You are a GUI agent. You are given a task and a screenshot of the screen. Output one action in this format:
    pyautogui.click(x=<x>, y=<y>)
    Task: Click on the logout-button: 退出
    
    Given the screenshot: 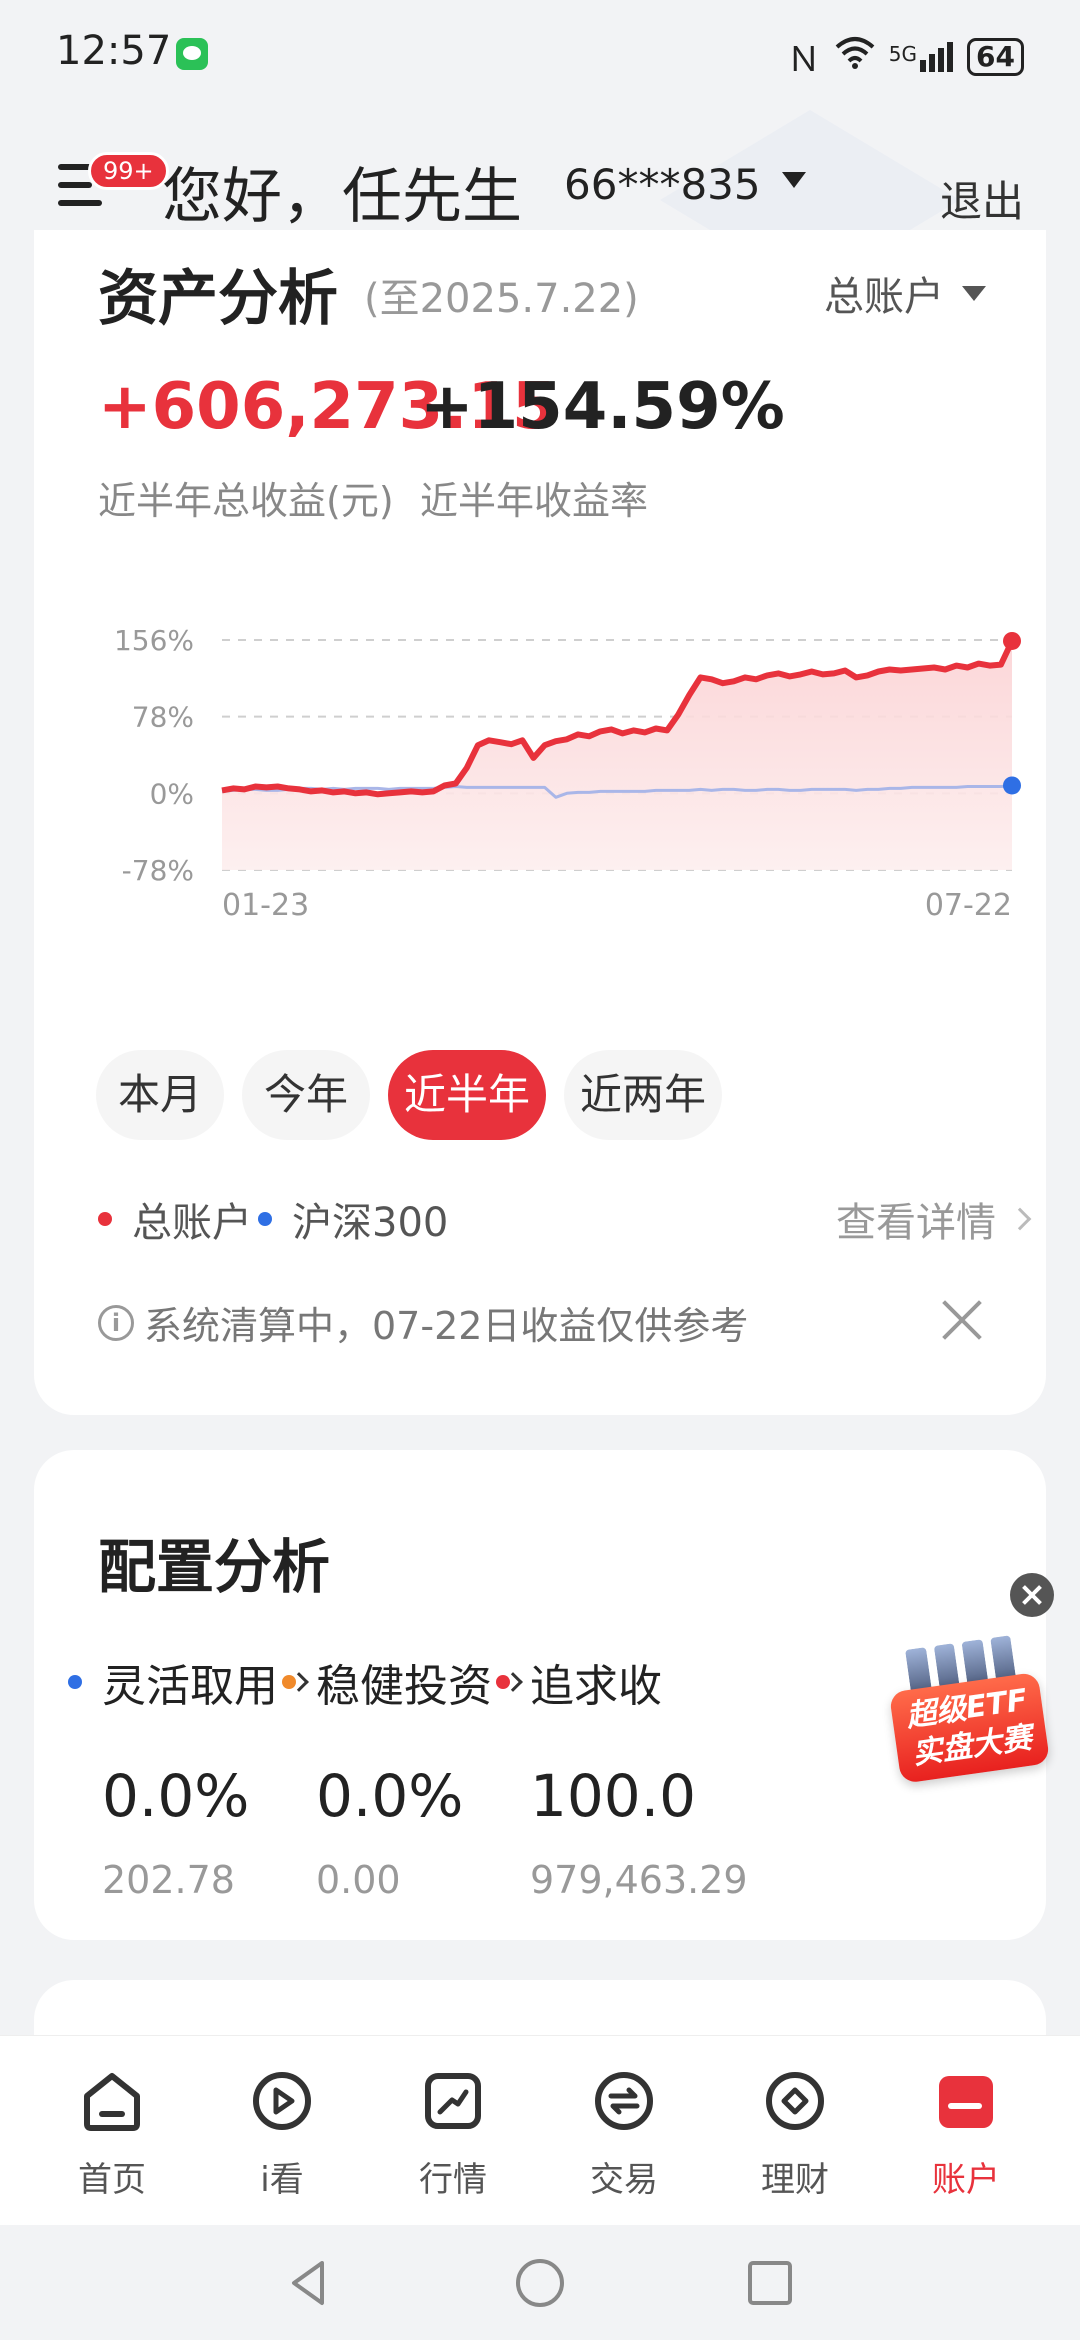 What is the action you would take?
    pyautogui.click(x=982, y=198)
    